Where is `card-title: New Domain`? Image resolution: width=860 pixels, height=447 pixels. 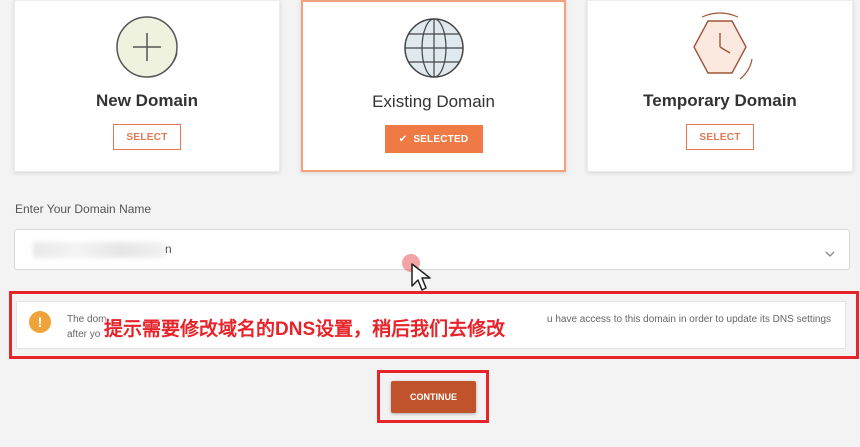
card-title: New Domain is located at coordinates (147, 100).